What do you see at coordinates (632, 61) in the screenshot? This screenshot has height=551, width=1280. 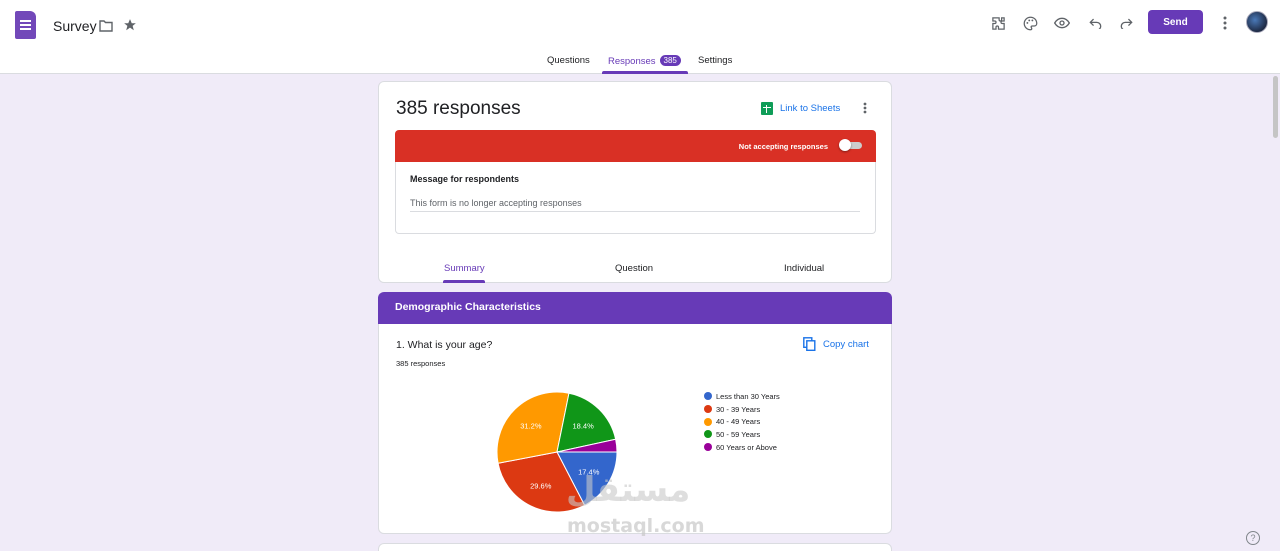 I see `tab-responses-label: Responses` at bounding box center [632, 61].